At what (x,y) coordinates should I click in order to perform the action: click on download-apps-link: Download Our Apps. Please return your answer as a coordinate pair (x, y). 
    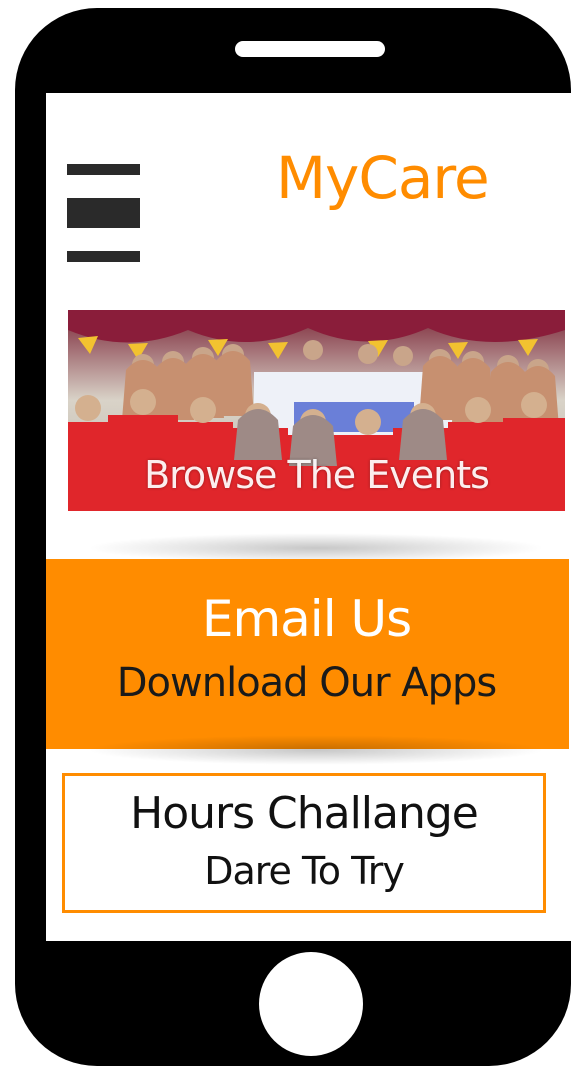
    Looking at the image, I should click on (307, 683).